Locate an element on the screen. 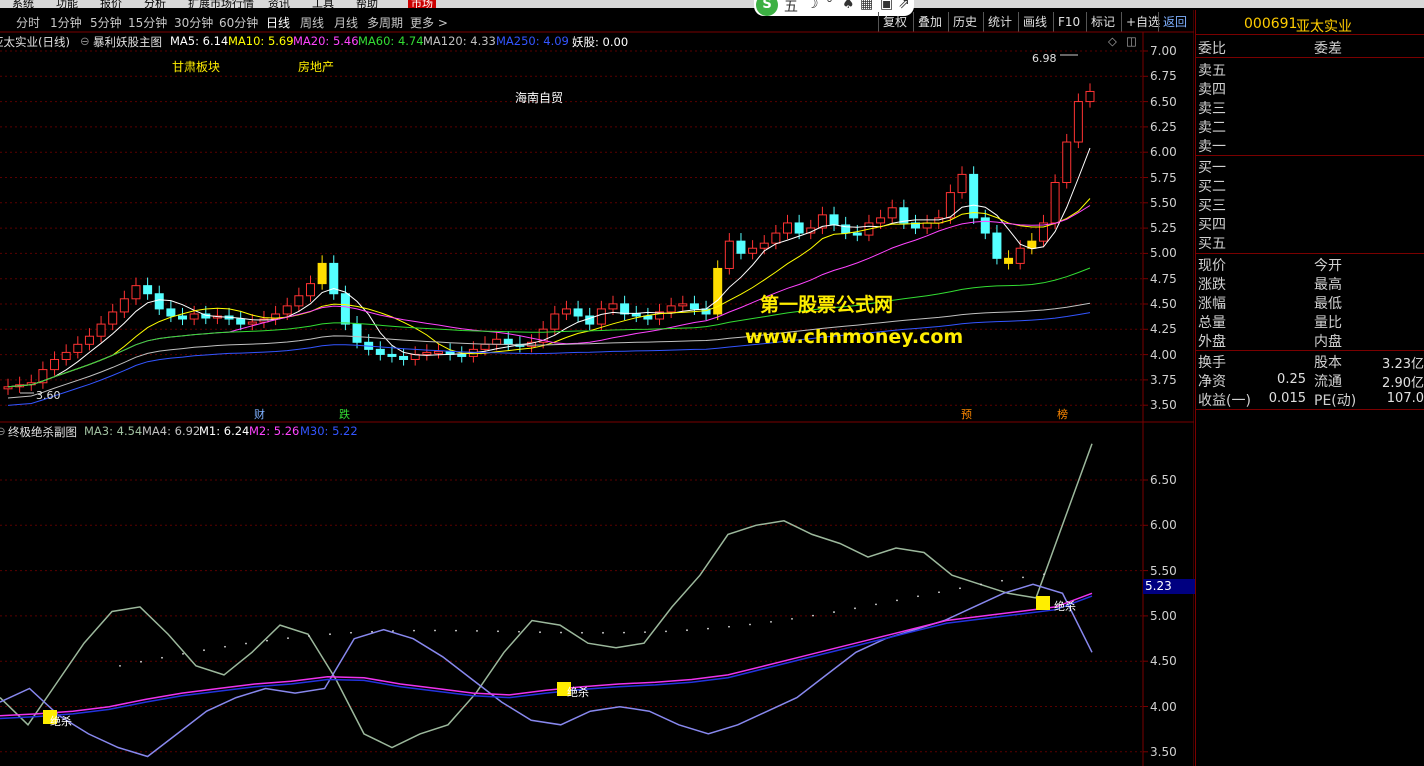 The image size is (1424, 766). main-axis-tick: 4.50 is located at coordinates (1163, 304).